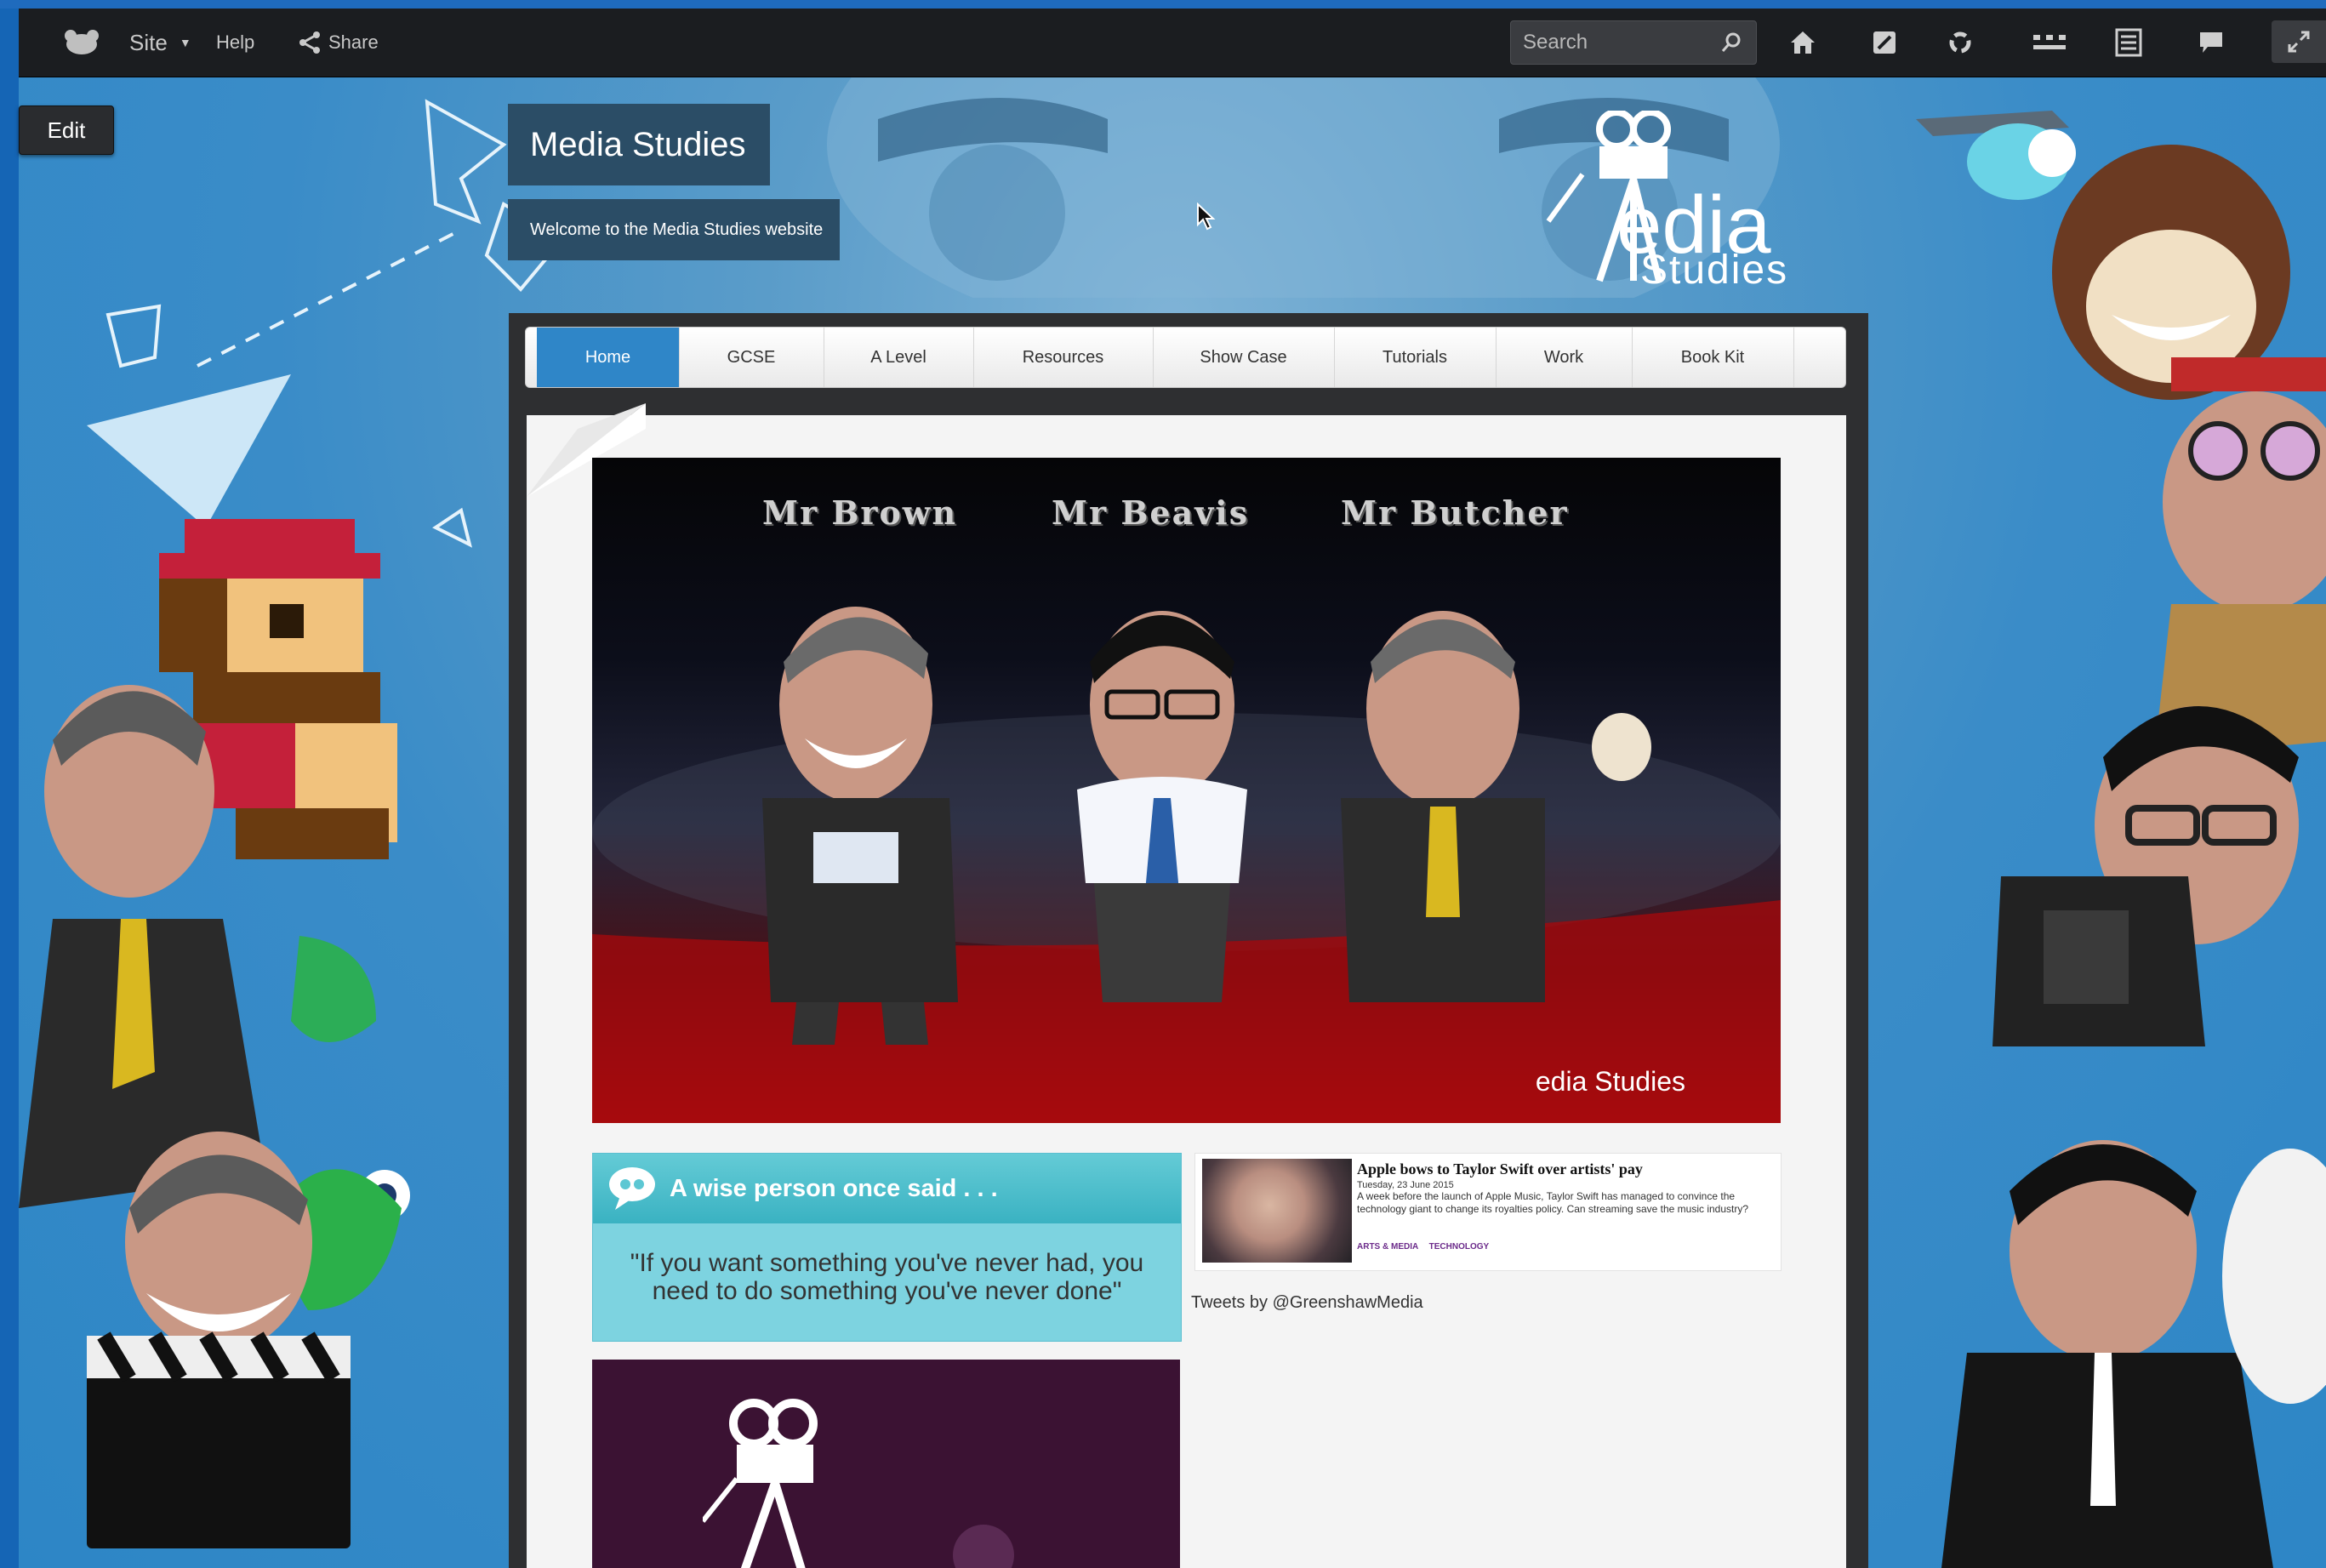  I want to click on search-input, so click(1620, 42).